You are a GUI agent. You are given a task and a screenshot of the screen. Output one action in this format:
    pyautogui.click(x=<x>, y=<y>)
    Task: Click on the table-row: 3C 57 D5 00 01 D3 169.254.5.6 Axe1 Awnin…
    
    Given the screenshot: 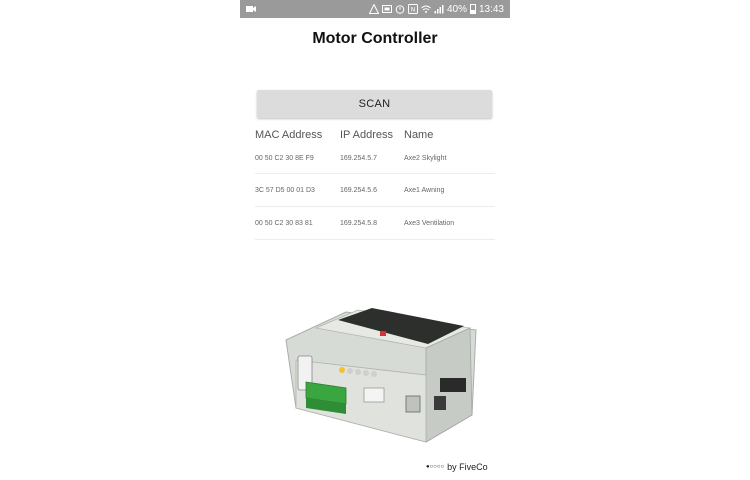 What is the action you would take?
    pyautogui.click(x=375, y=190)
    